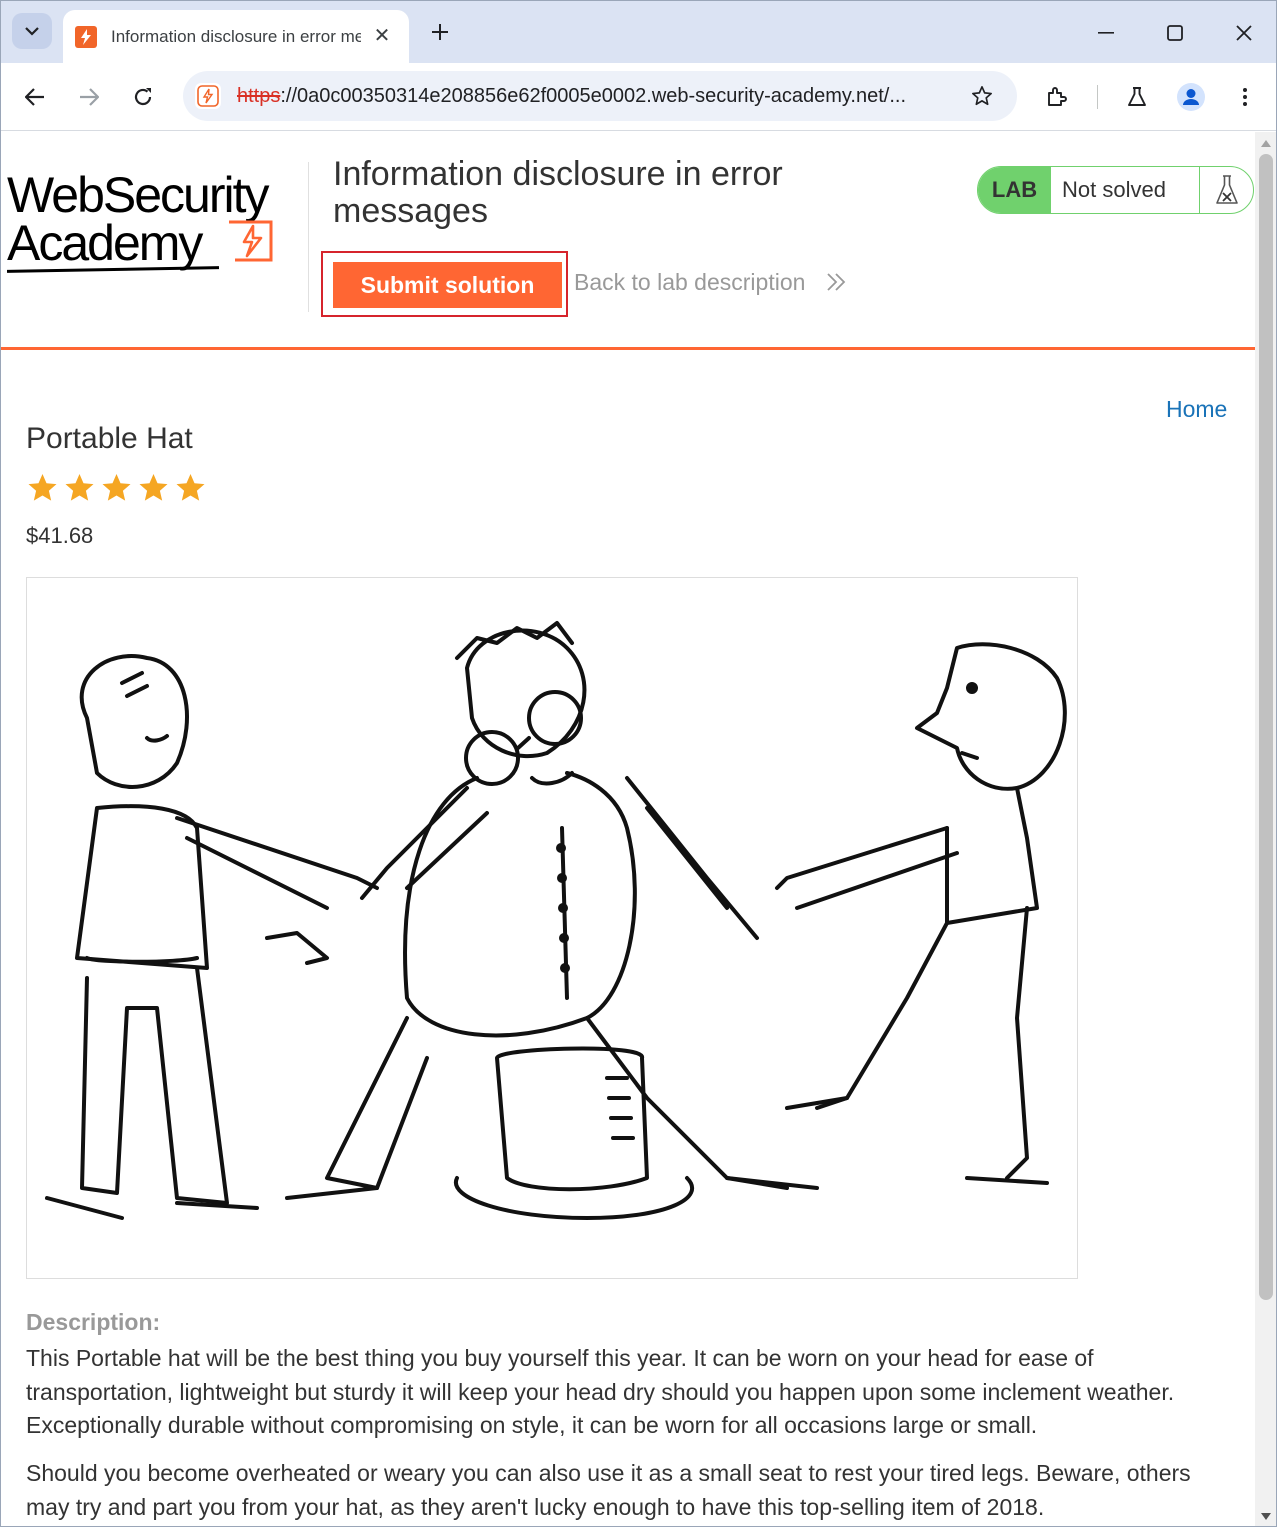 Image resolution: width=1277 pixels, height=1527 pixels. I want to click on arrow-left-icon, so click(34, 97).